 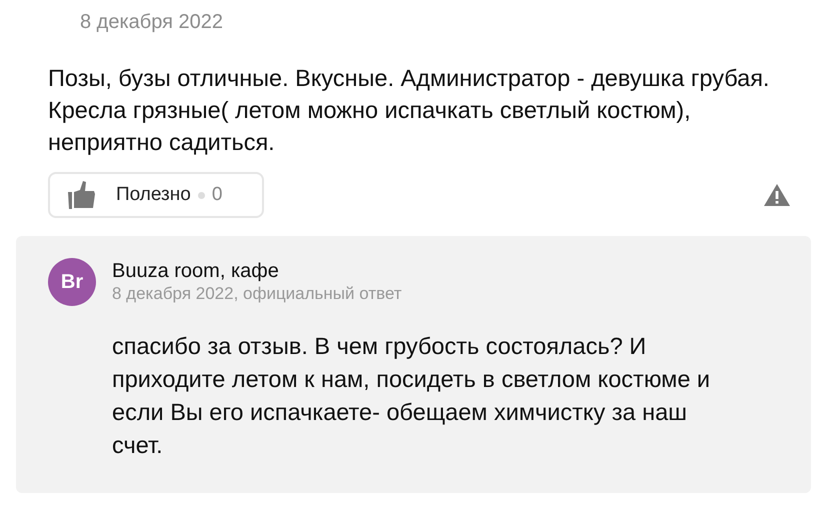 I want to click on avatar: Br, so click(x=72, y=282).